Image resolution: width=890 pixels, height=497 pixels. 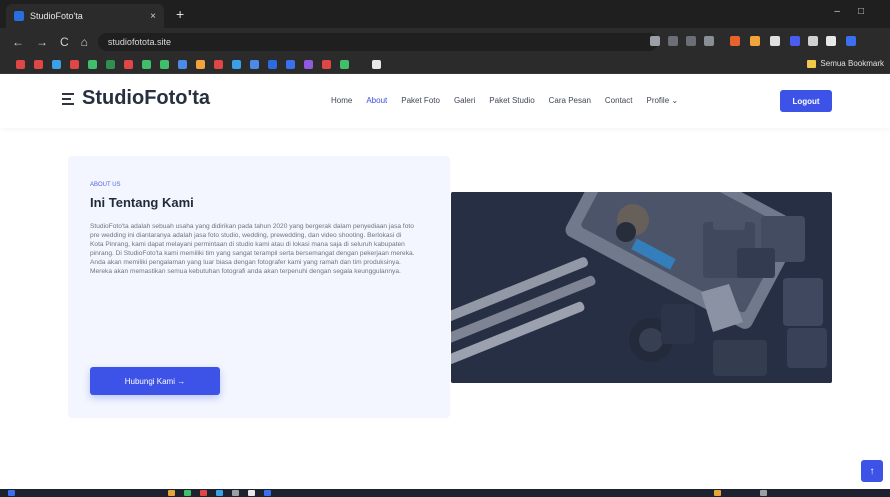 What do you see at coordinates (341, 100) in the screenshot?
I see `menu-item-home: Home` at bounding box center [341, 100].